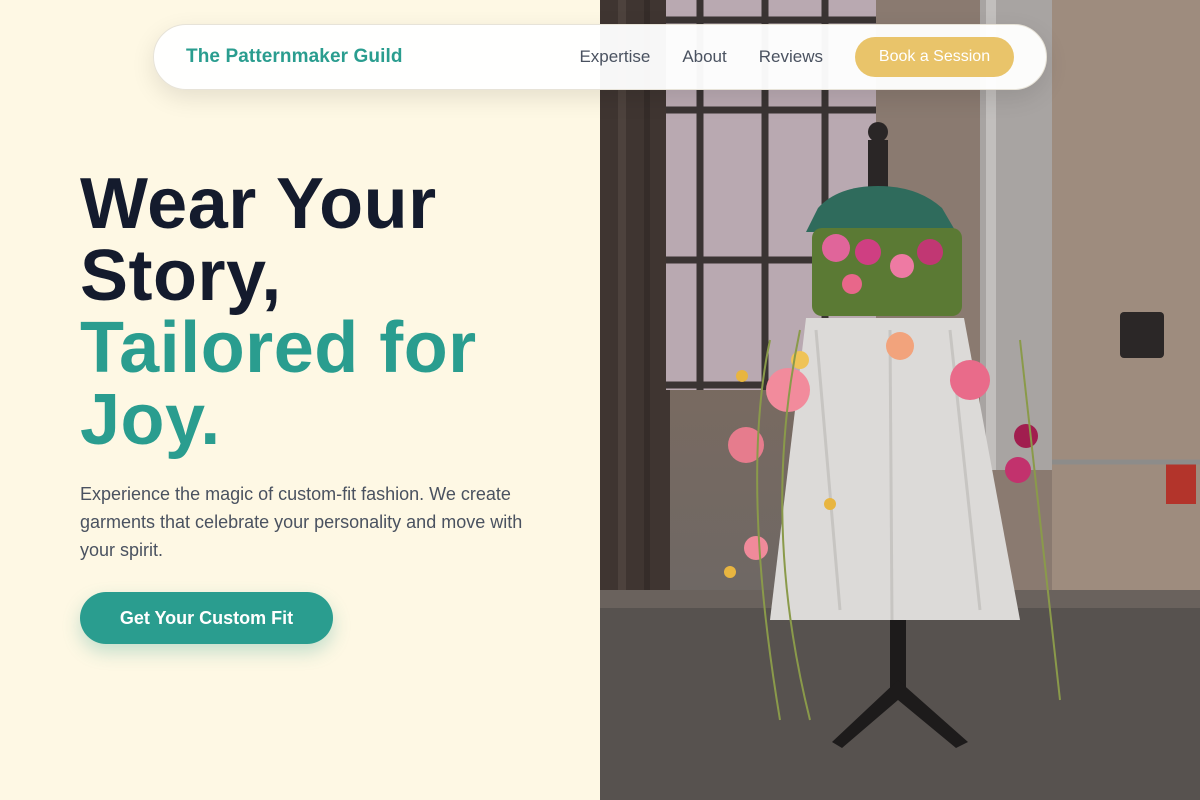  I want to click on brand-logo-text: The Patternmaker Guild, so click(294, 57).